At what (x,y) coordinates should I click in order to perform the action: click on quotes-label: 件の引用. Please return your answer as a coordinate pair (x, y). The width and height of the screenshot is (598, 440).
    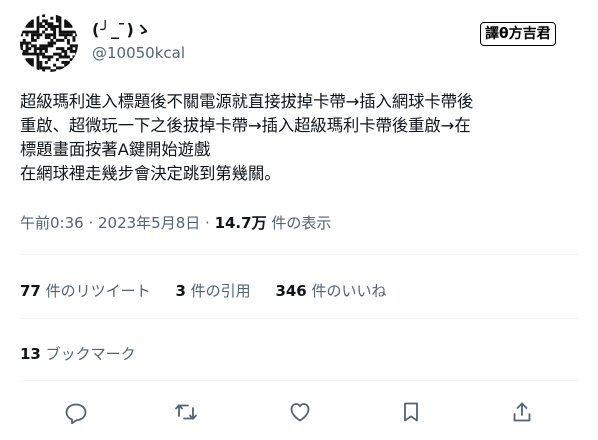
    Looking at the image, I should click on (218, 291).